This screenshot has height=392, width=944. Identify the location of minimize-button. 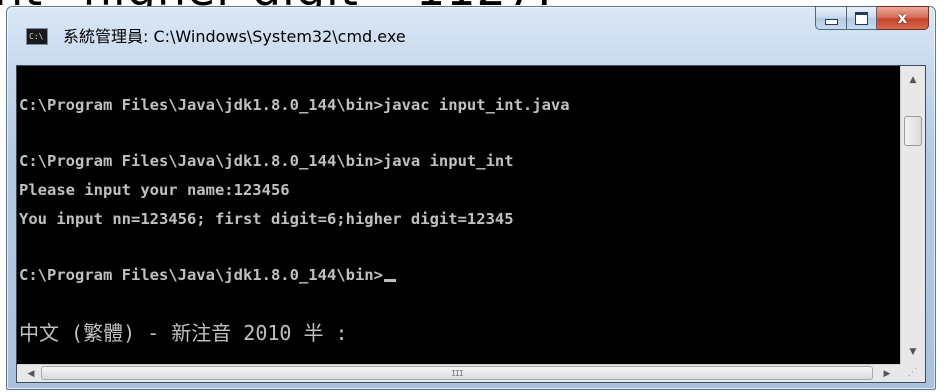
(831, 18).